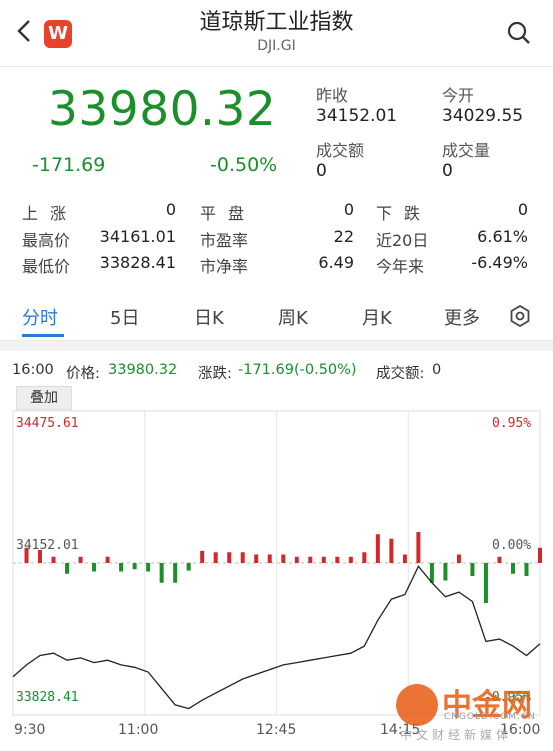  What do you see at coordinates (47, 423) in the screenshot?
I see `y-tick-high: 34475.61` at bounding box center [47, 423].